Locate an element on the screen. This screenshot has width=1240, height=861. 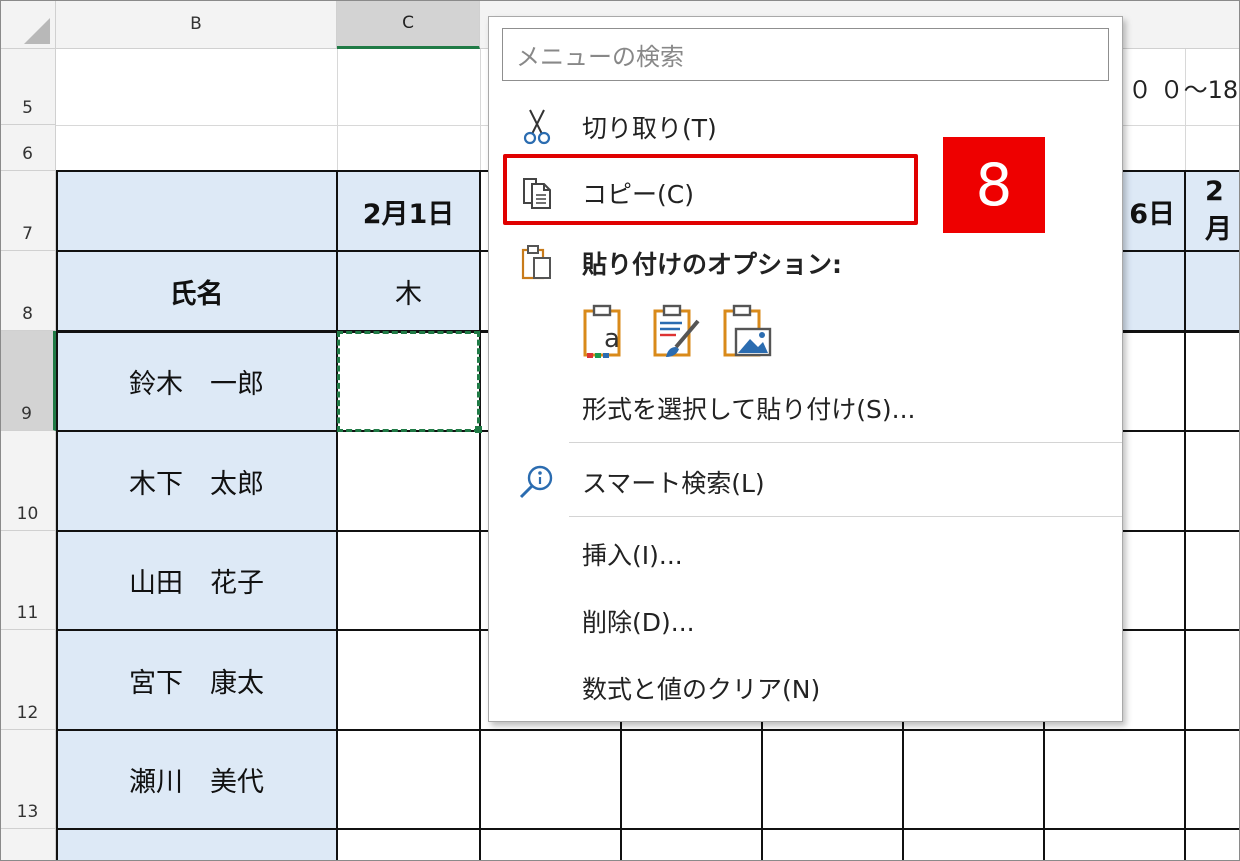
cell-name-2: 木下 太郎 is located at coordinates (196, 481).